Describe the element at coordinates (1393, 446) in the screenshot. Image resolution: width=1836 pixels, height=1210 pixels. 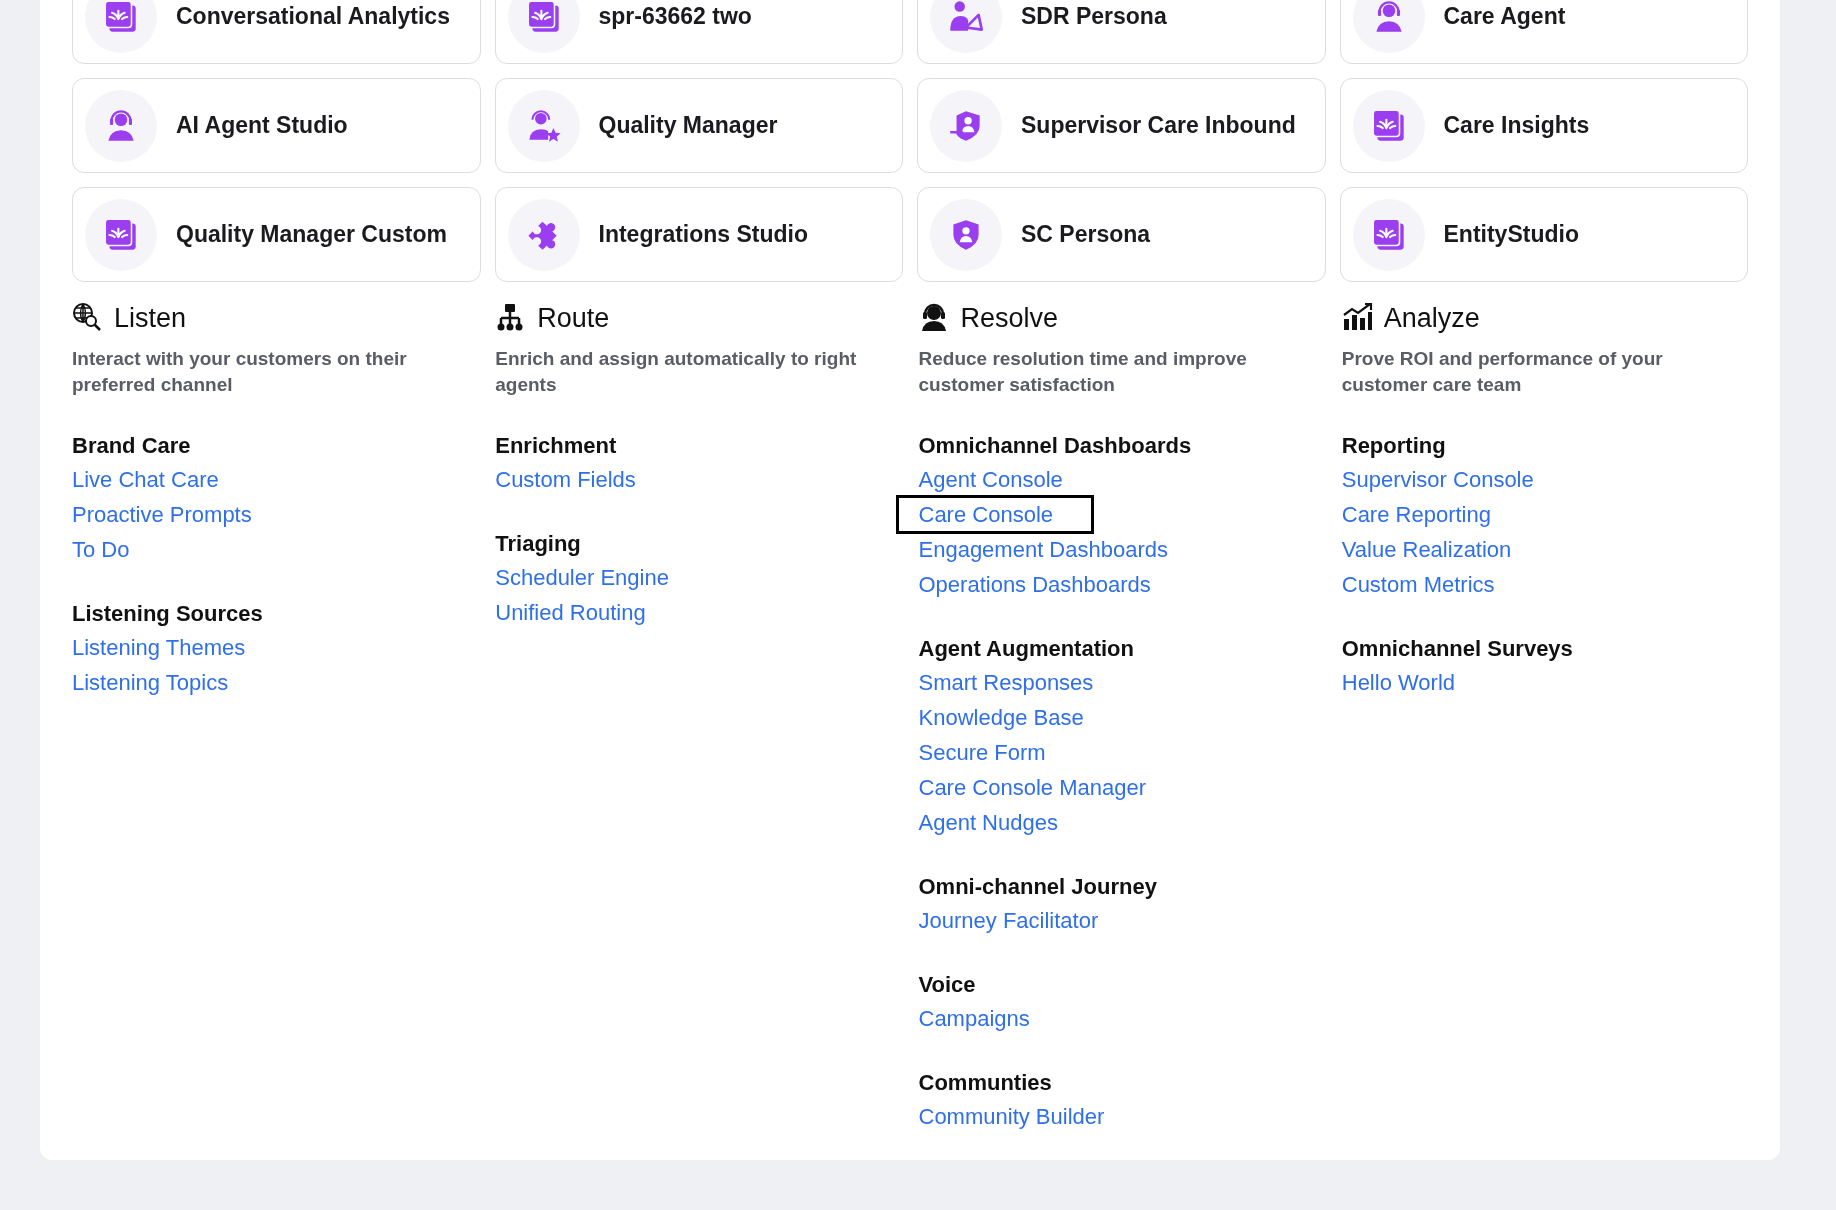
I see `group-title: Reporting` at that location.